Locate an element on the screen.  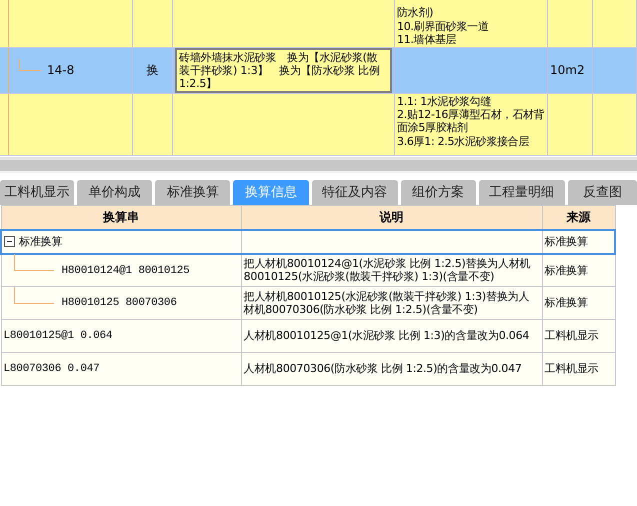
feature-line: 防水剂) is located at coordinates (415, 13).